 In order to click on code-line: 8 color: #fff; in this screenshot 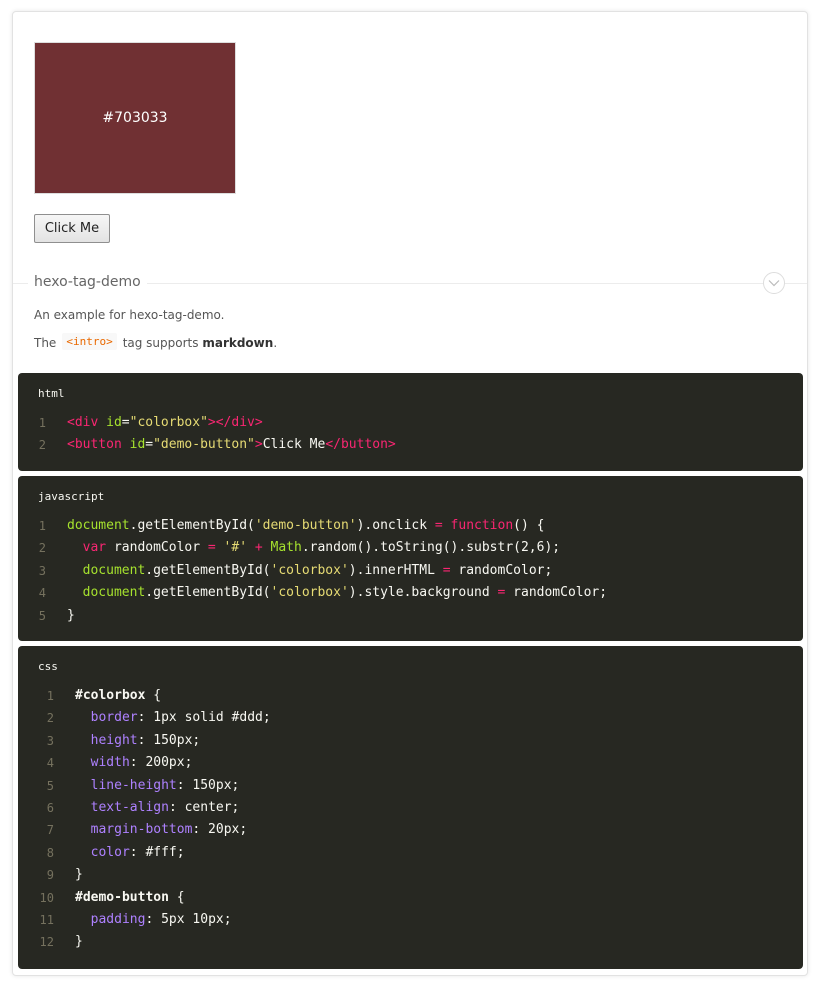, I will do `click(410, 853)`.